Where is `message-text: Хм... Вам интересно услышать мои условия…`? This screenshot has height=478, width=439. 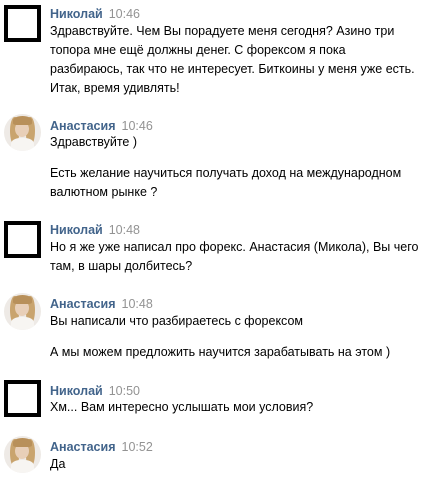 message-text: Хм... Вам интересно услышать мои условия… is located at coordinates (243, 407).